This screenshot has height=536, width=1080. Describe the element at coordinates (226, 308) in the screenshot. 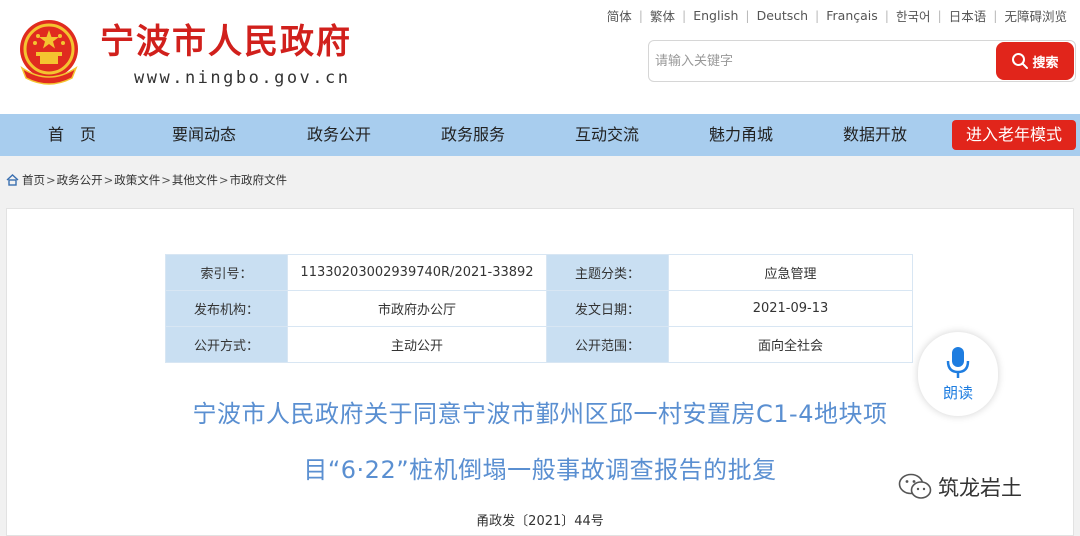

I see `issuer-label: 发布机构：` at that location.